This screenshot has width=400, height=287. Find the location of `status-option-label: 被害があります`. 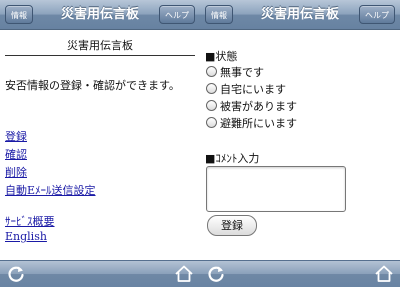

status-option-label: 被害があります is located at coordinates (258, 106).